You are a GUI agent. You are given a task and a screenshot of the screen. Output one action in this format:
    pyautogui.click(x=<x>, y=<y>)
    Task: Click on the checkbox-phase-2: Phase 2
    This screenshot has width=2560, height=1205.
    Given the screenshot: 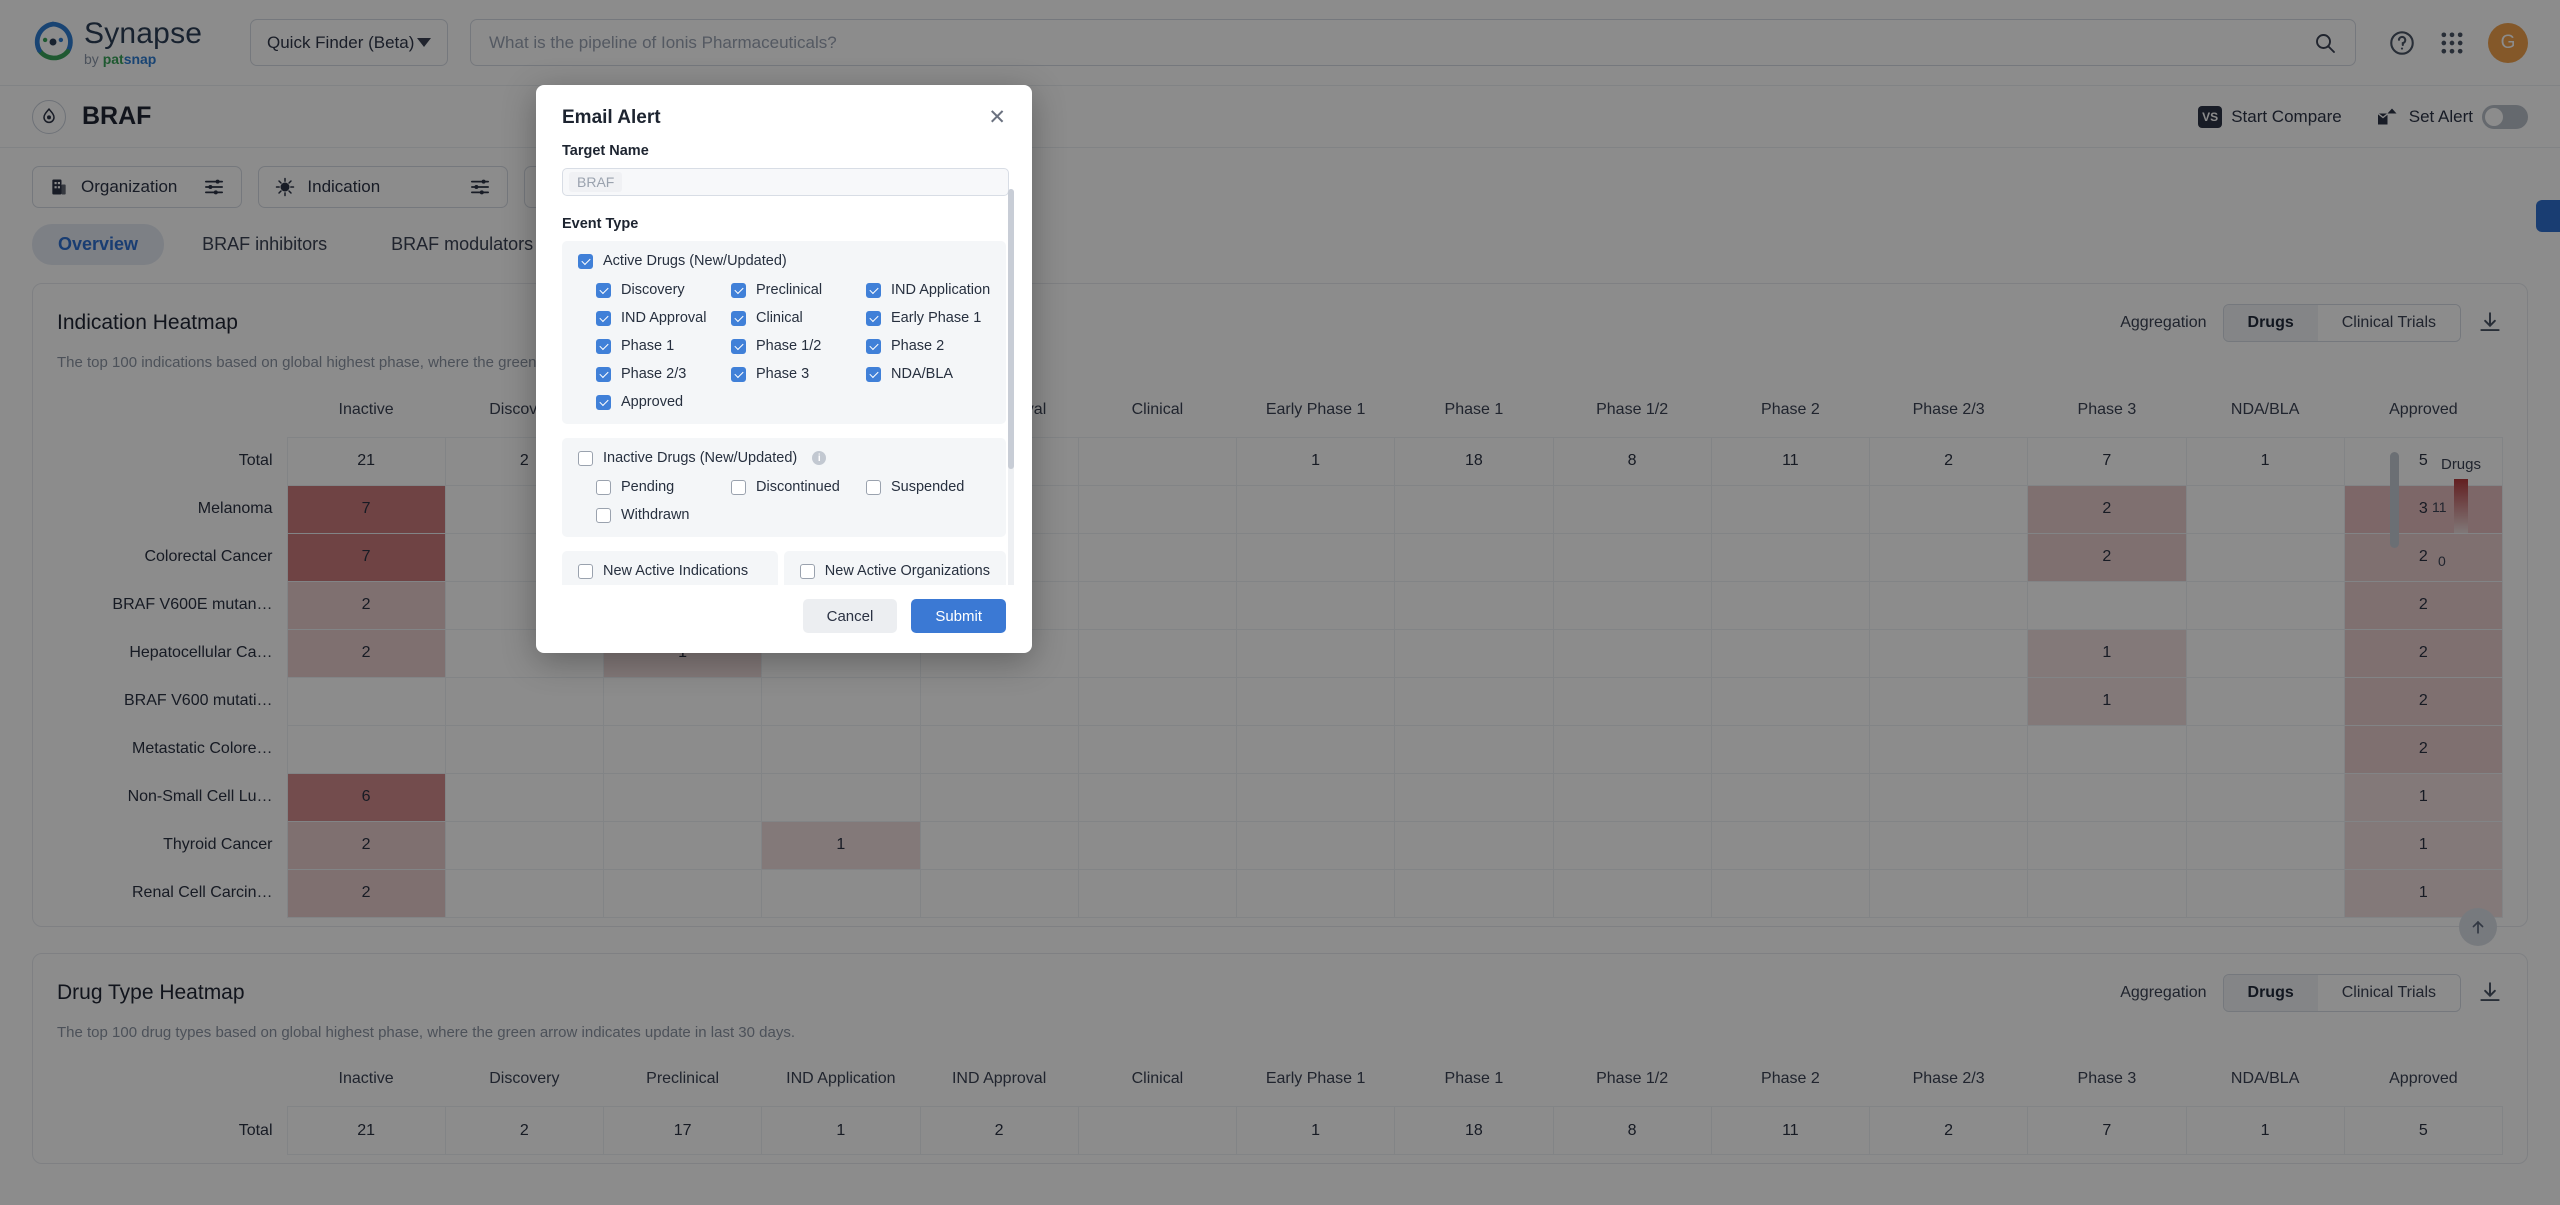 What is the action you would take?
    pyautogui.click(x=928, y=346)
    